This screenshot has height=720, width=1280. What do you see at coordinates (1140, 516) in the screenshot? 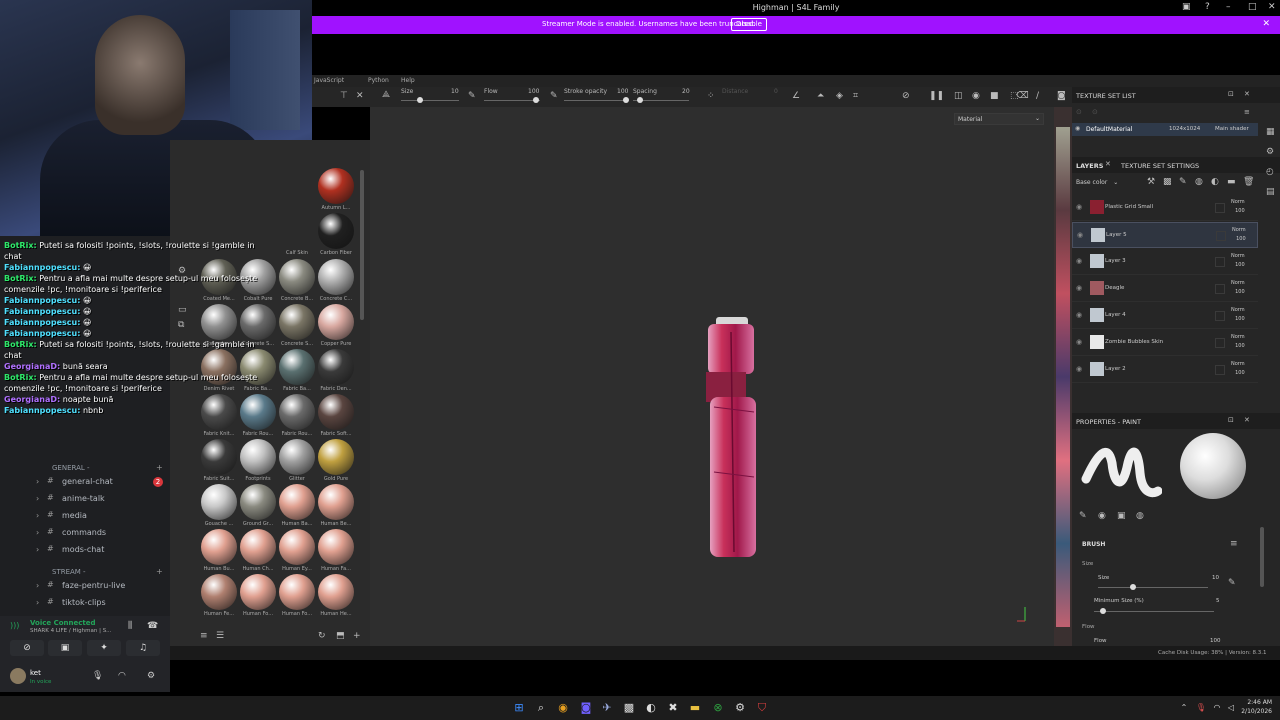
I see `material-icon: ◍` at bounding box center [1140, 516].